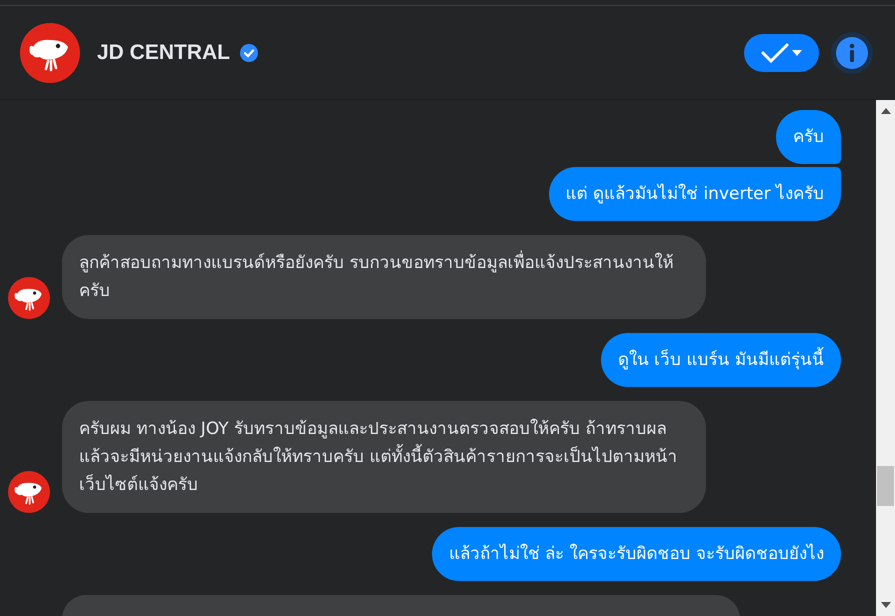 The height and width of the screenshot is (616, 895). I want to click on message-bubble: ครับผม ทางน้อง JOY รับทราบข้อมูลและประสานงานตรวจสอบให้ครับ ถ้าทราบผลแล้วจะมีหน่วยงานแจ้งกลับให้ทราบครับ แต่ทั้งนี้ตัวสินค้ารายการจะเป็นไปตามหน้าเว็บไซต์แจ้งครับ, so click(384, 457).